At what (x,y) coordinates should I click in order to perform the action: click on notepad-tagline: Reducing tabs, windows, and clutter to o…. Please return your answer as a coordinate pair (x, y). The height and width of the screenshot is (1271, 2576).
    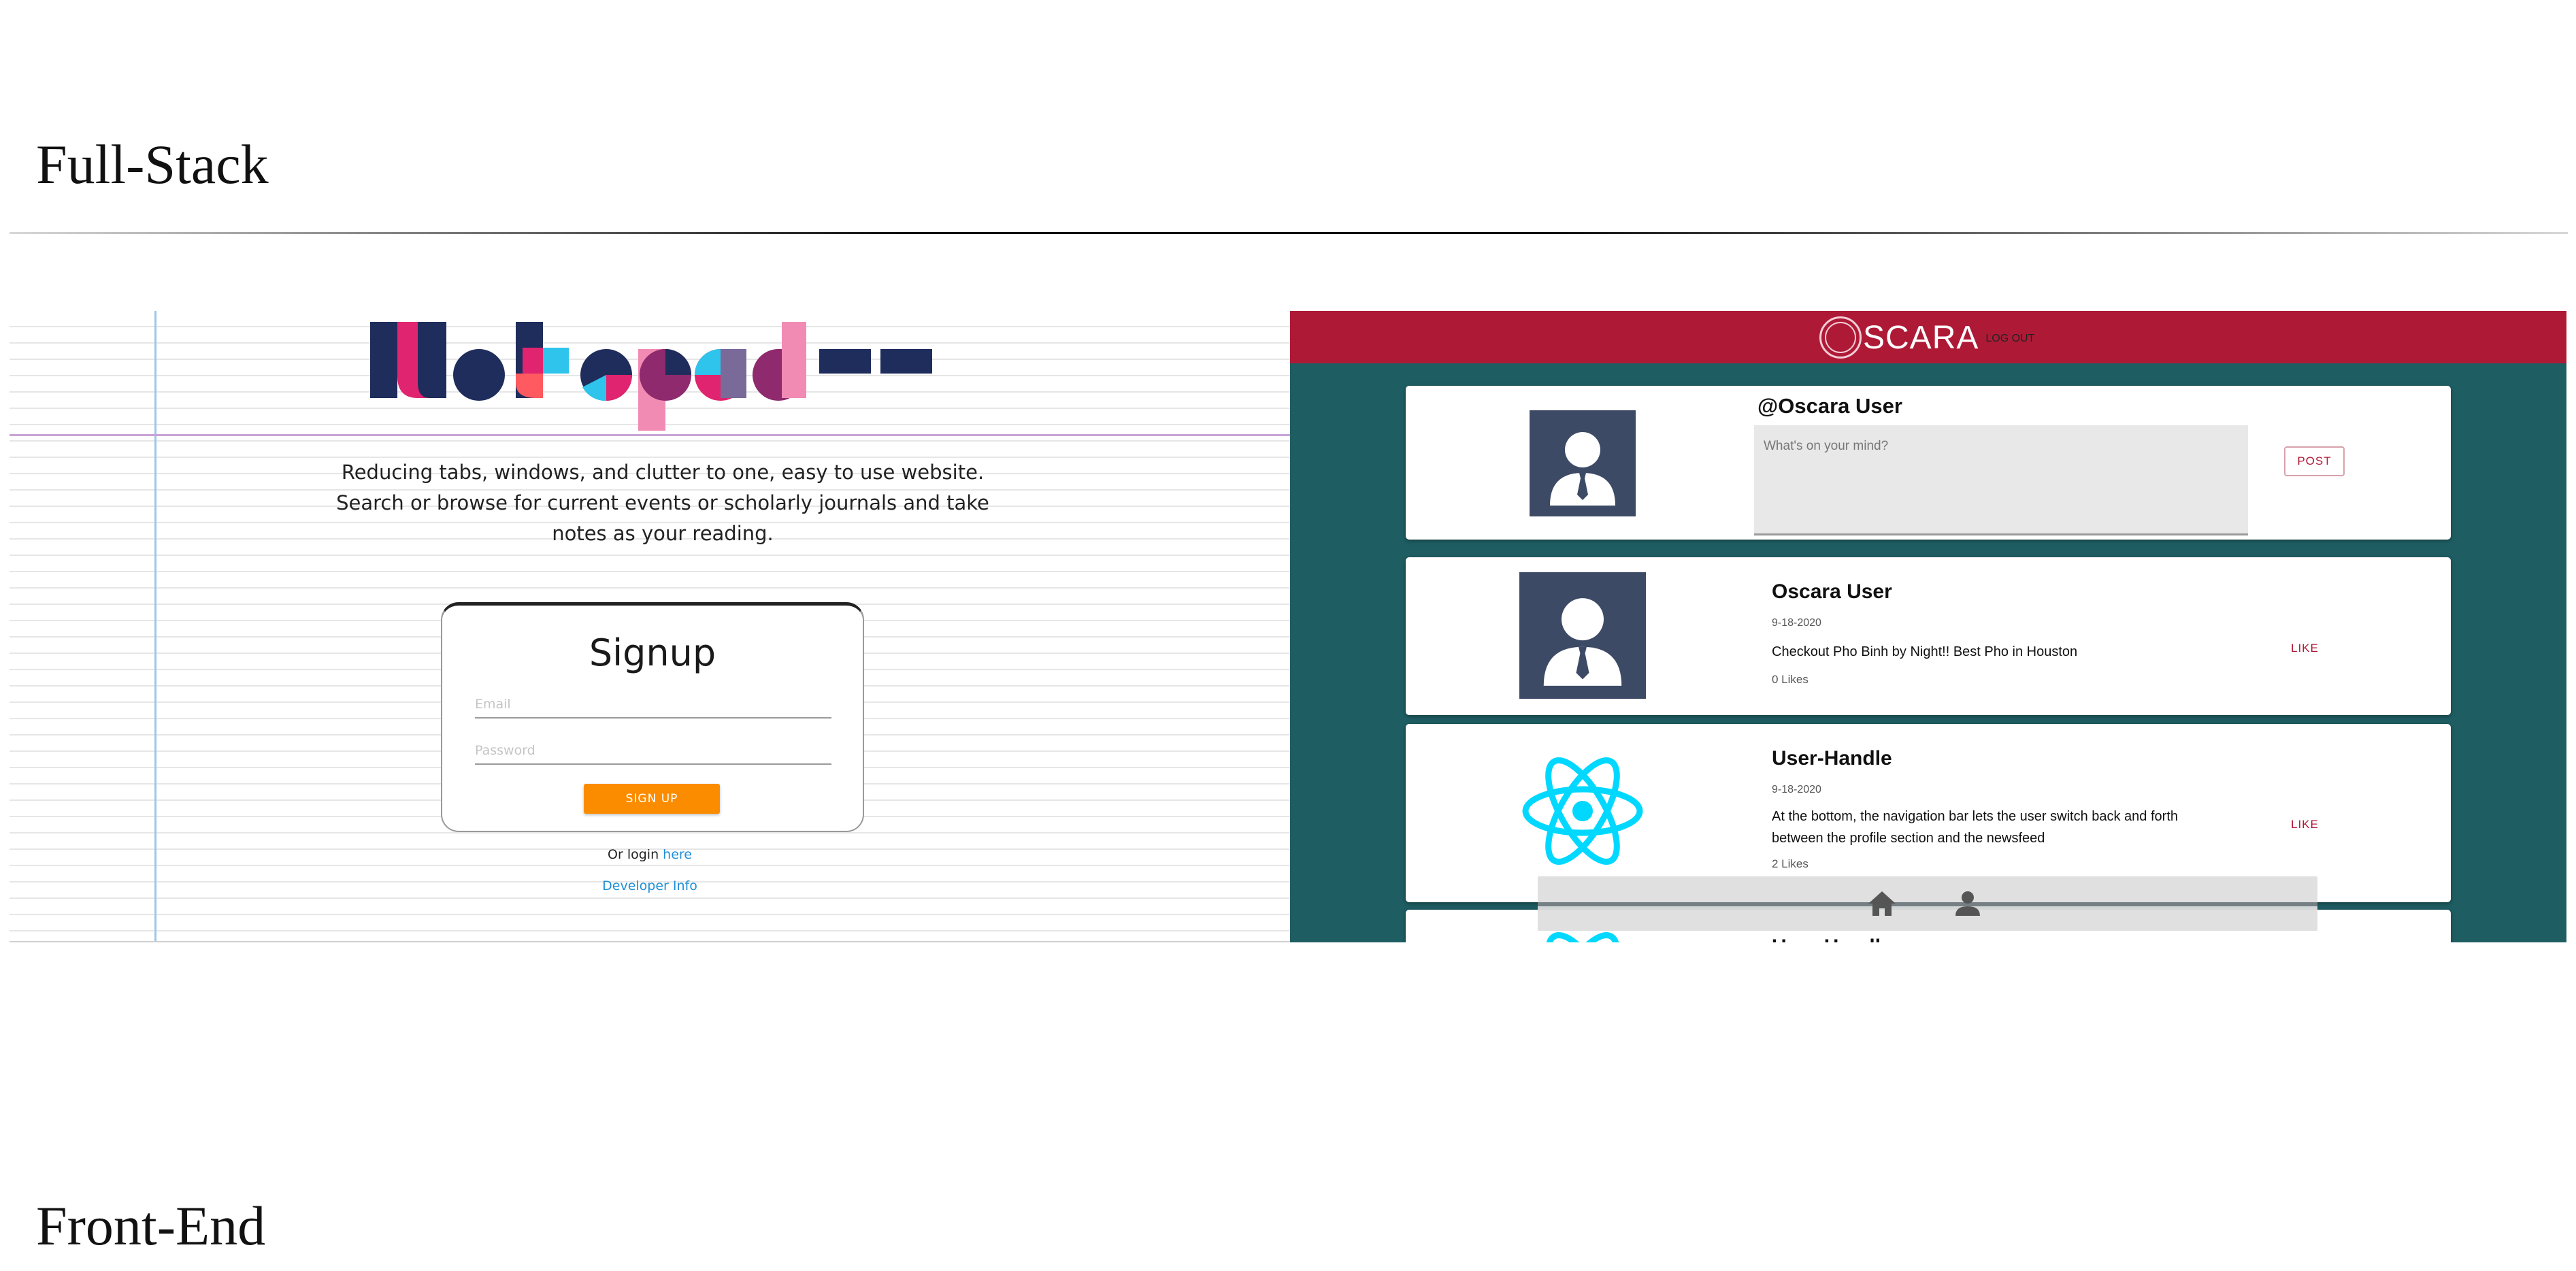
    Looking at the image, I should click on (663, 503).